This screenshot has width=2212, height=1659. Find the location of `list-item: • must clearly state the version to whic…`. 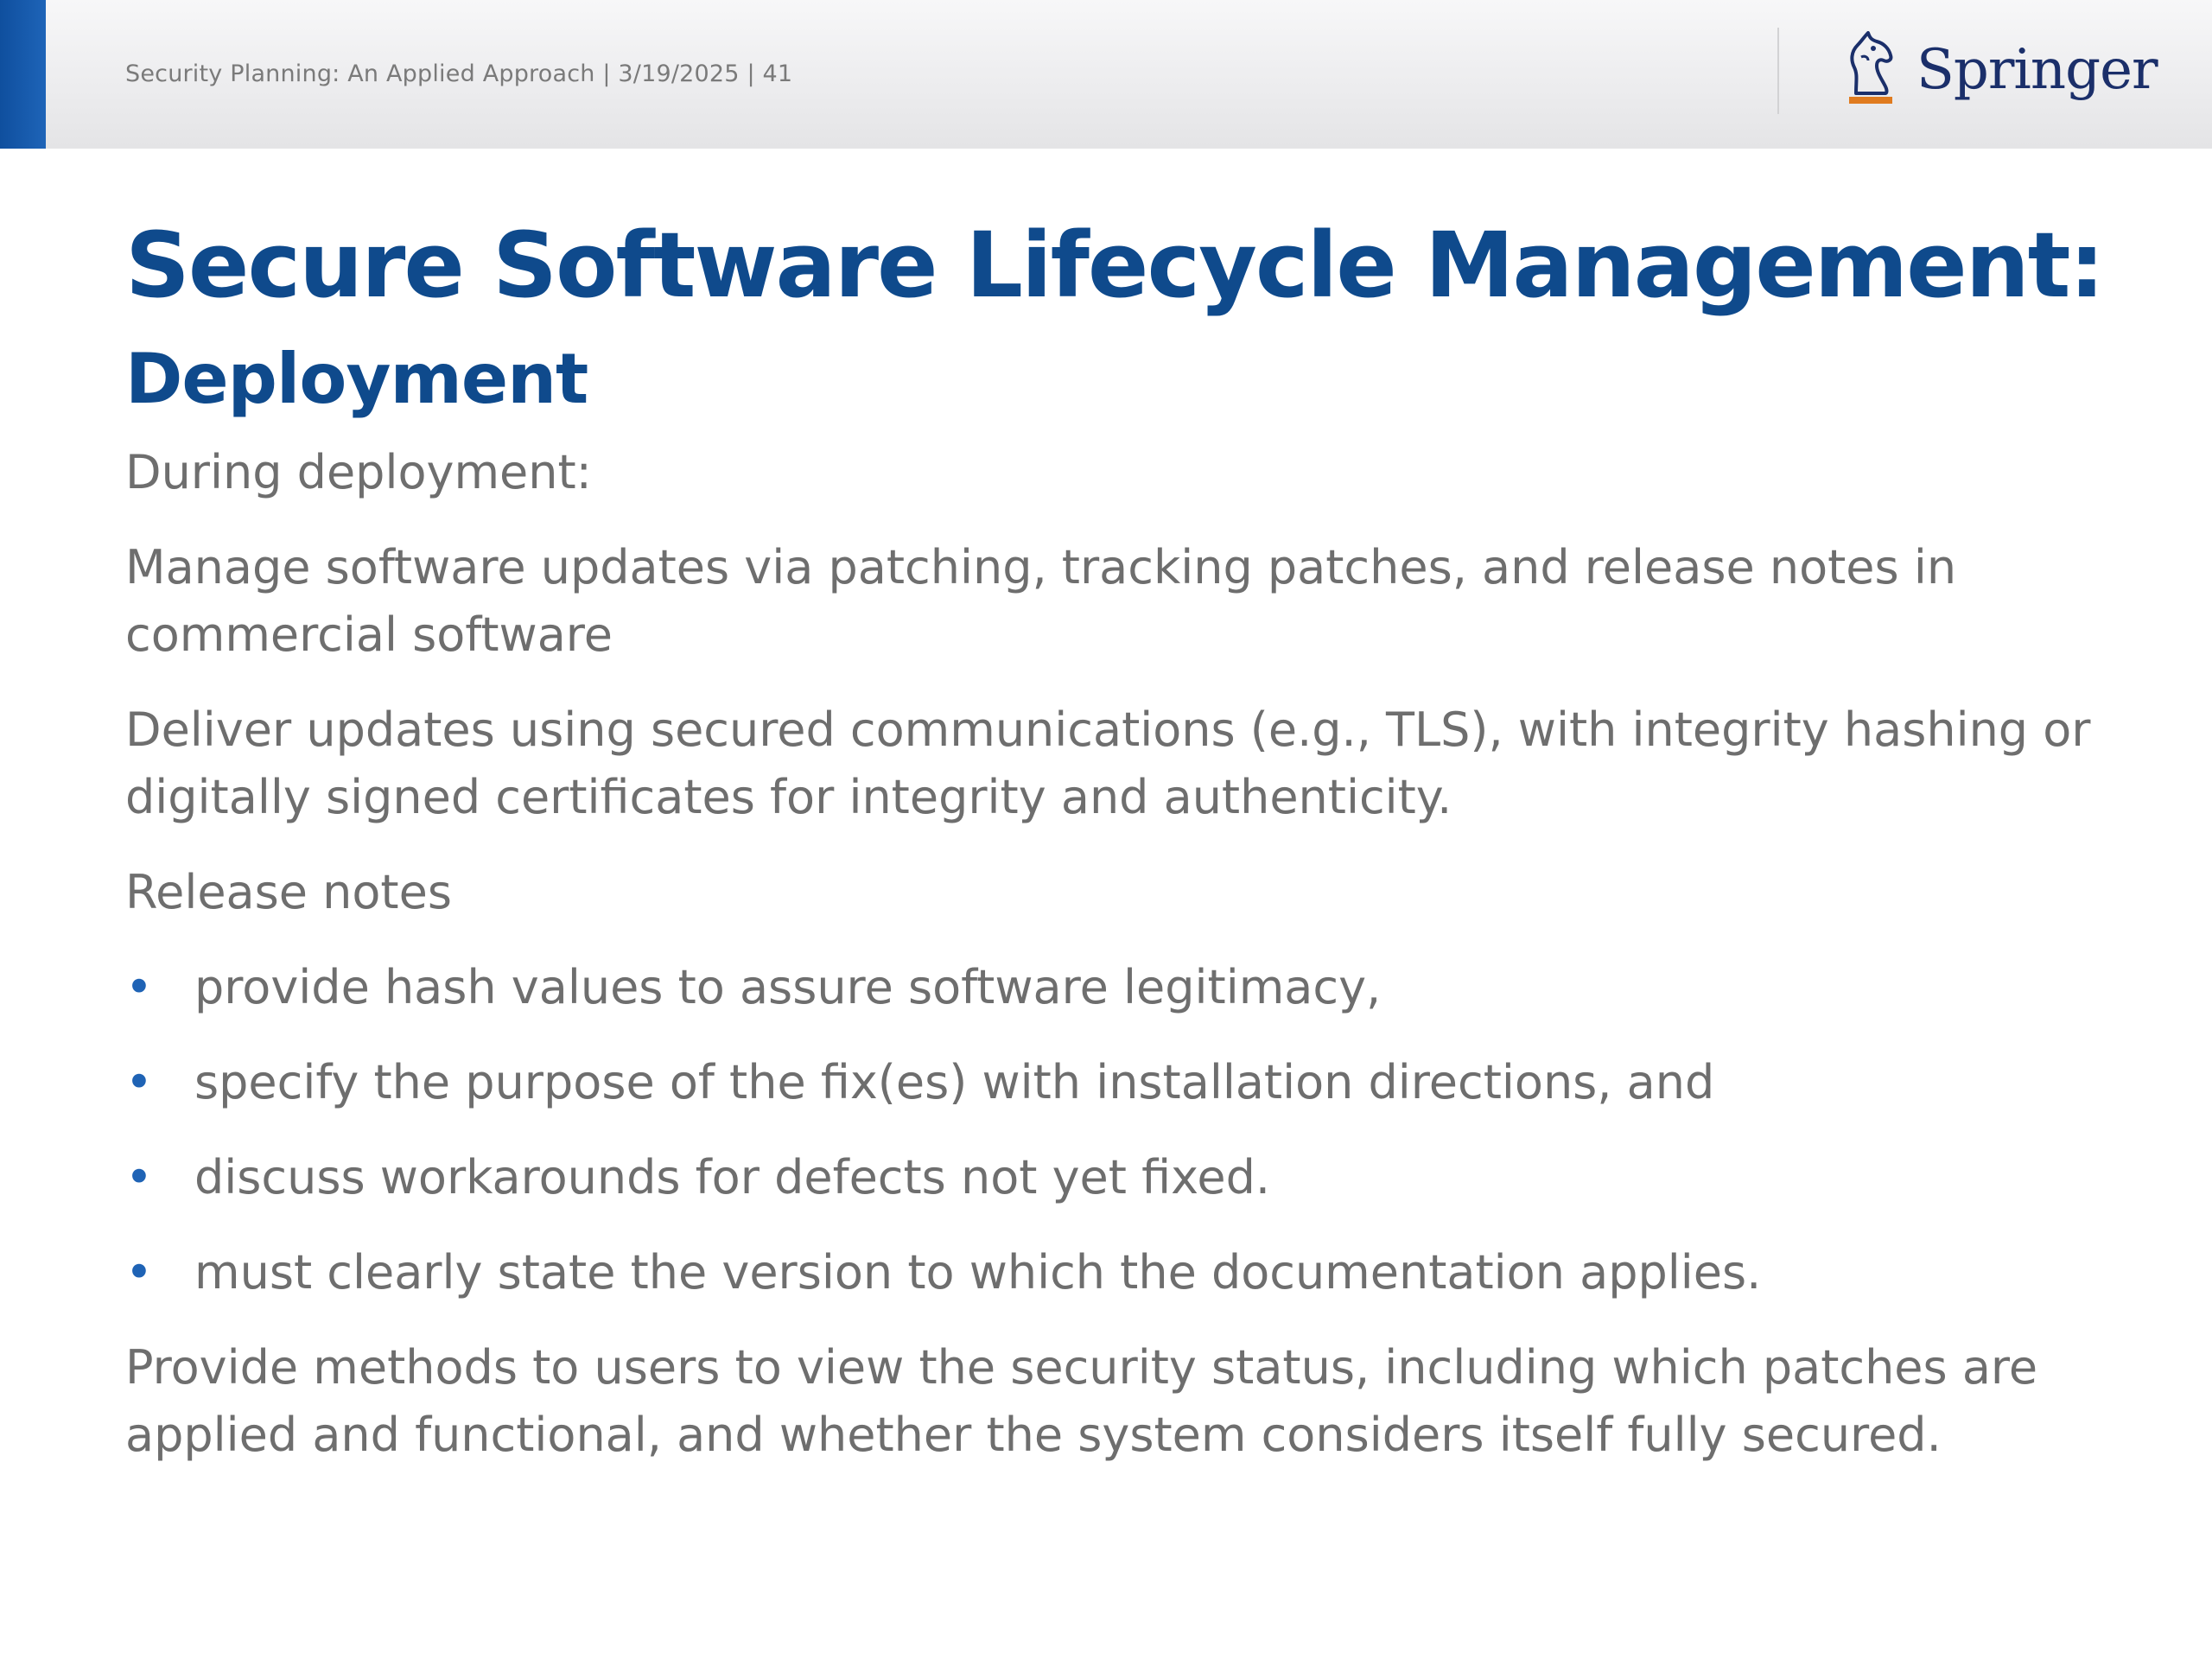

list-item: • must clearly state the version to whic… is located at coordinates (1119, 1272).